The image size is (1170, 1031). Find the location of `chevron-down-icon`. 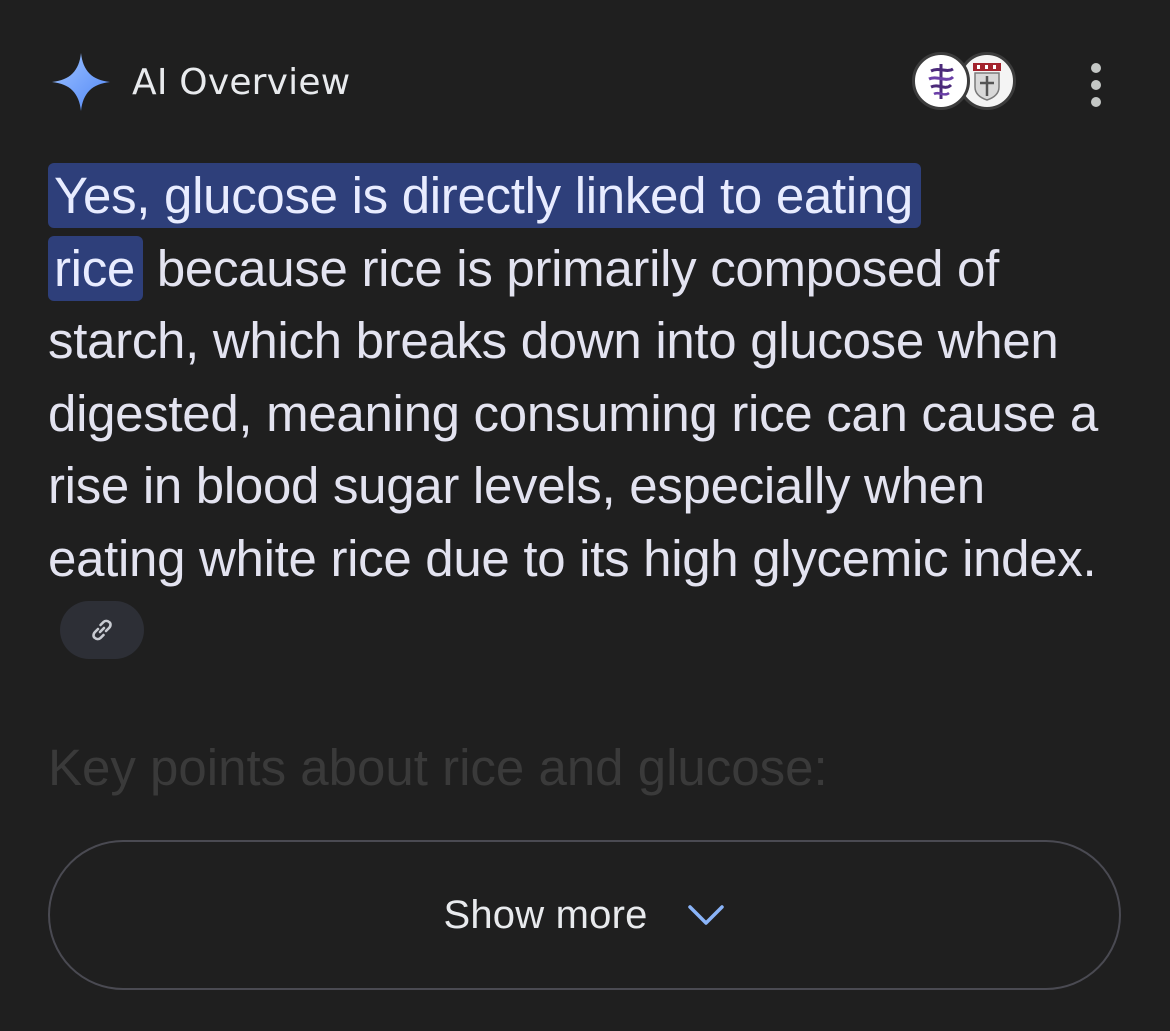

chevron-down-icon is located at coordinates (705, 915).